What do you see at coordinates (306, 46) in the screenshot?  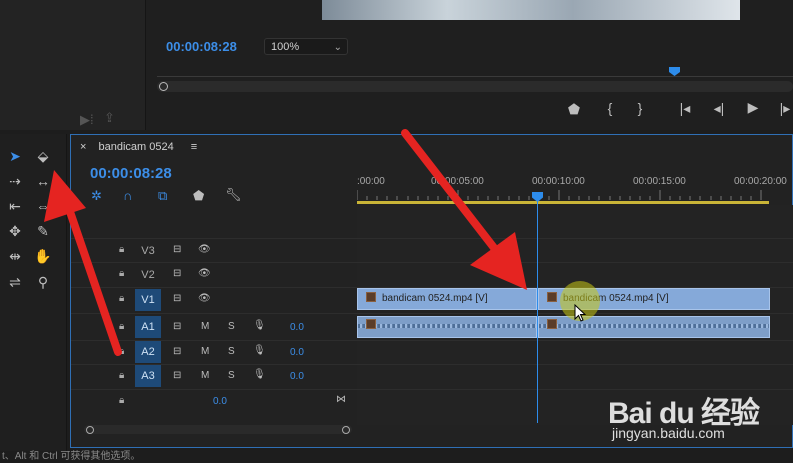 I see `zoom-select: 100% ⌄` at bounding box center [306, 46].